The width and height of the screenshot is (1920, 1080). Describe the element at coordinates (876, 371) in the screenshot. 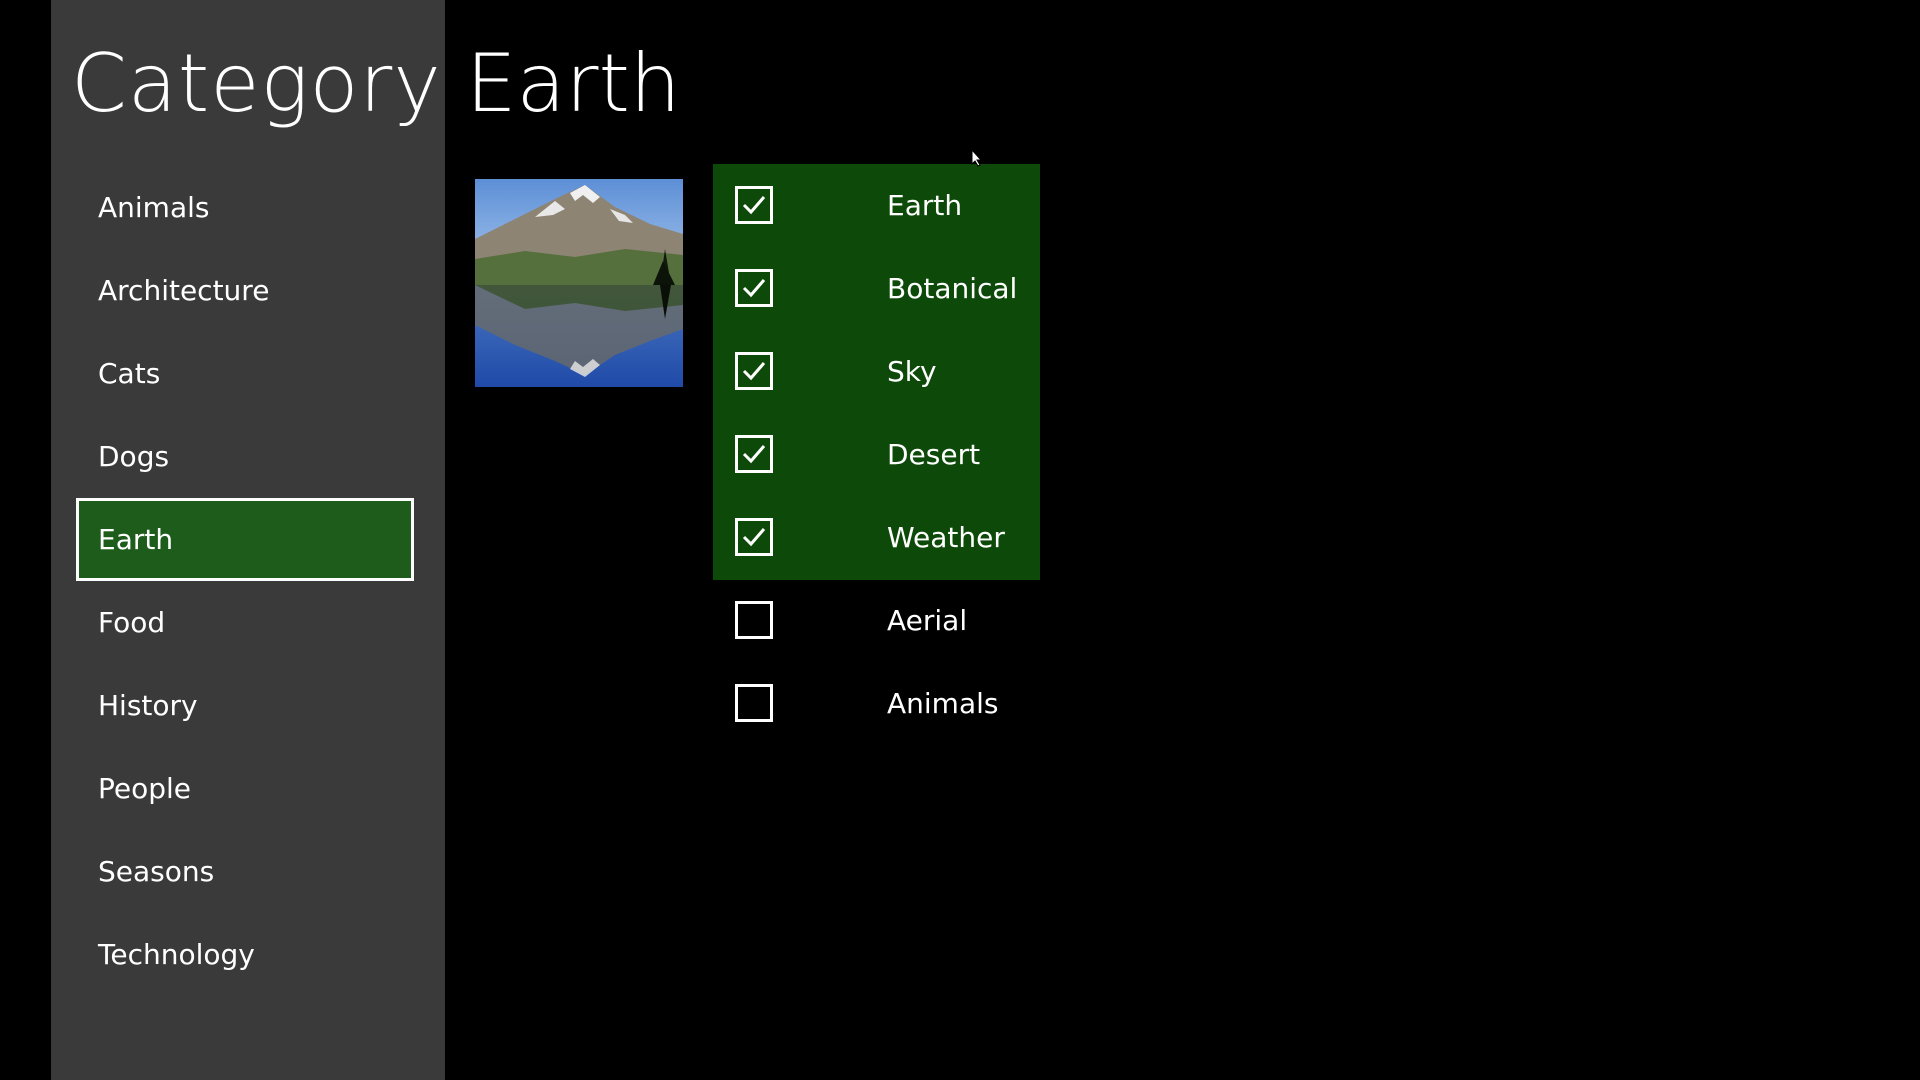

I see `tag-item-sky: Sky` at that location.